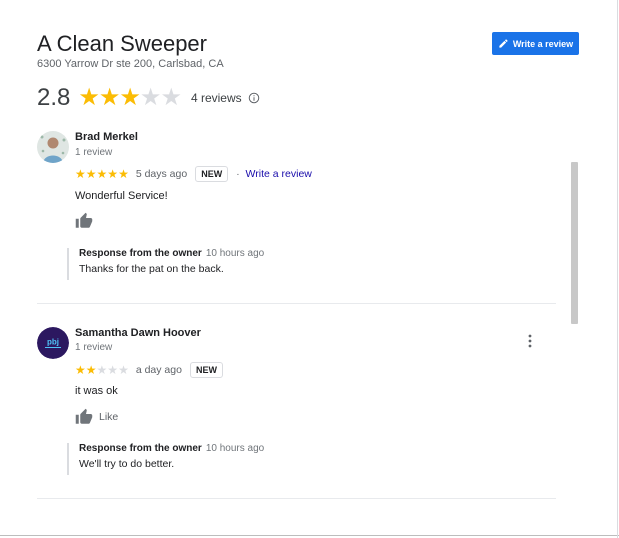  I want to click on business-address: 6300 Yarrow Dr ste 200, Carlsbad, CA, so click(130, 64).